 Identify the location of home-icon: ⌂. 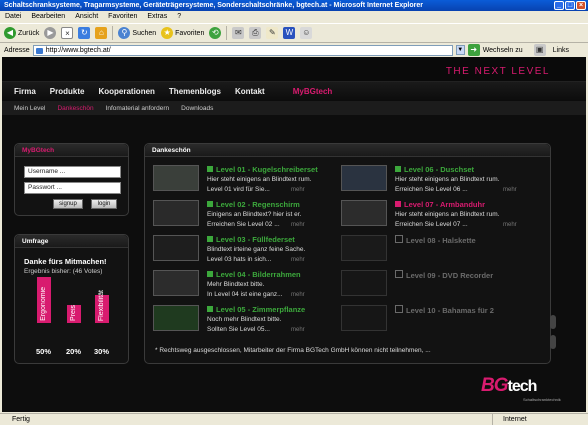
(101, 33).